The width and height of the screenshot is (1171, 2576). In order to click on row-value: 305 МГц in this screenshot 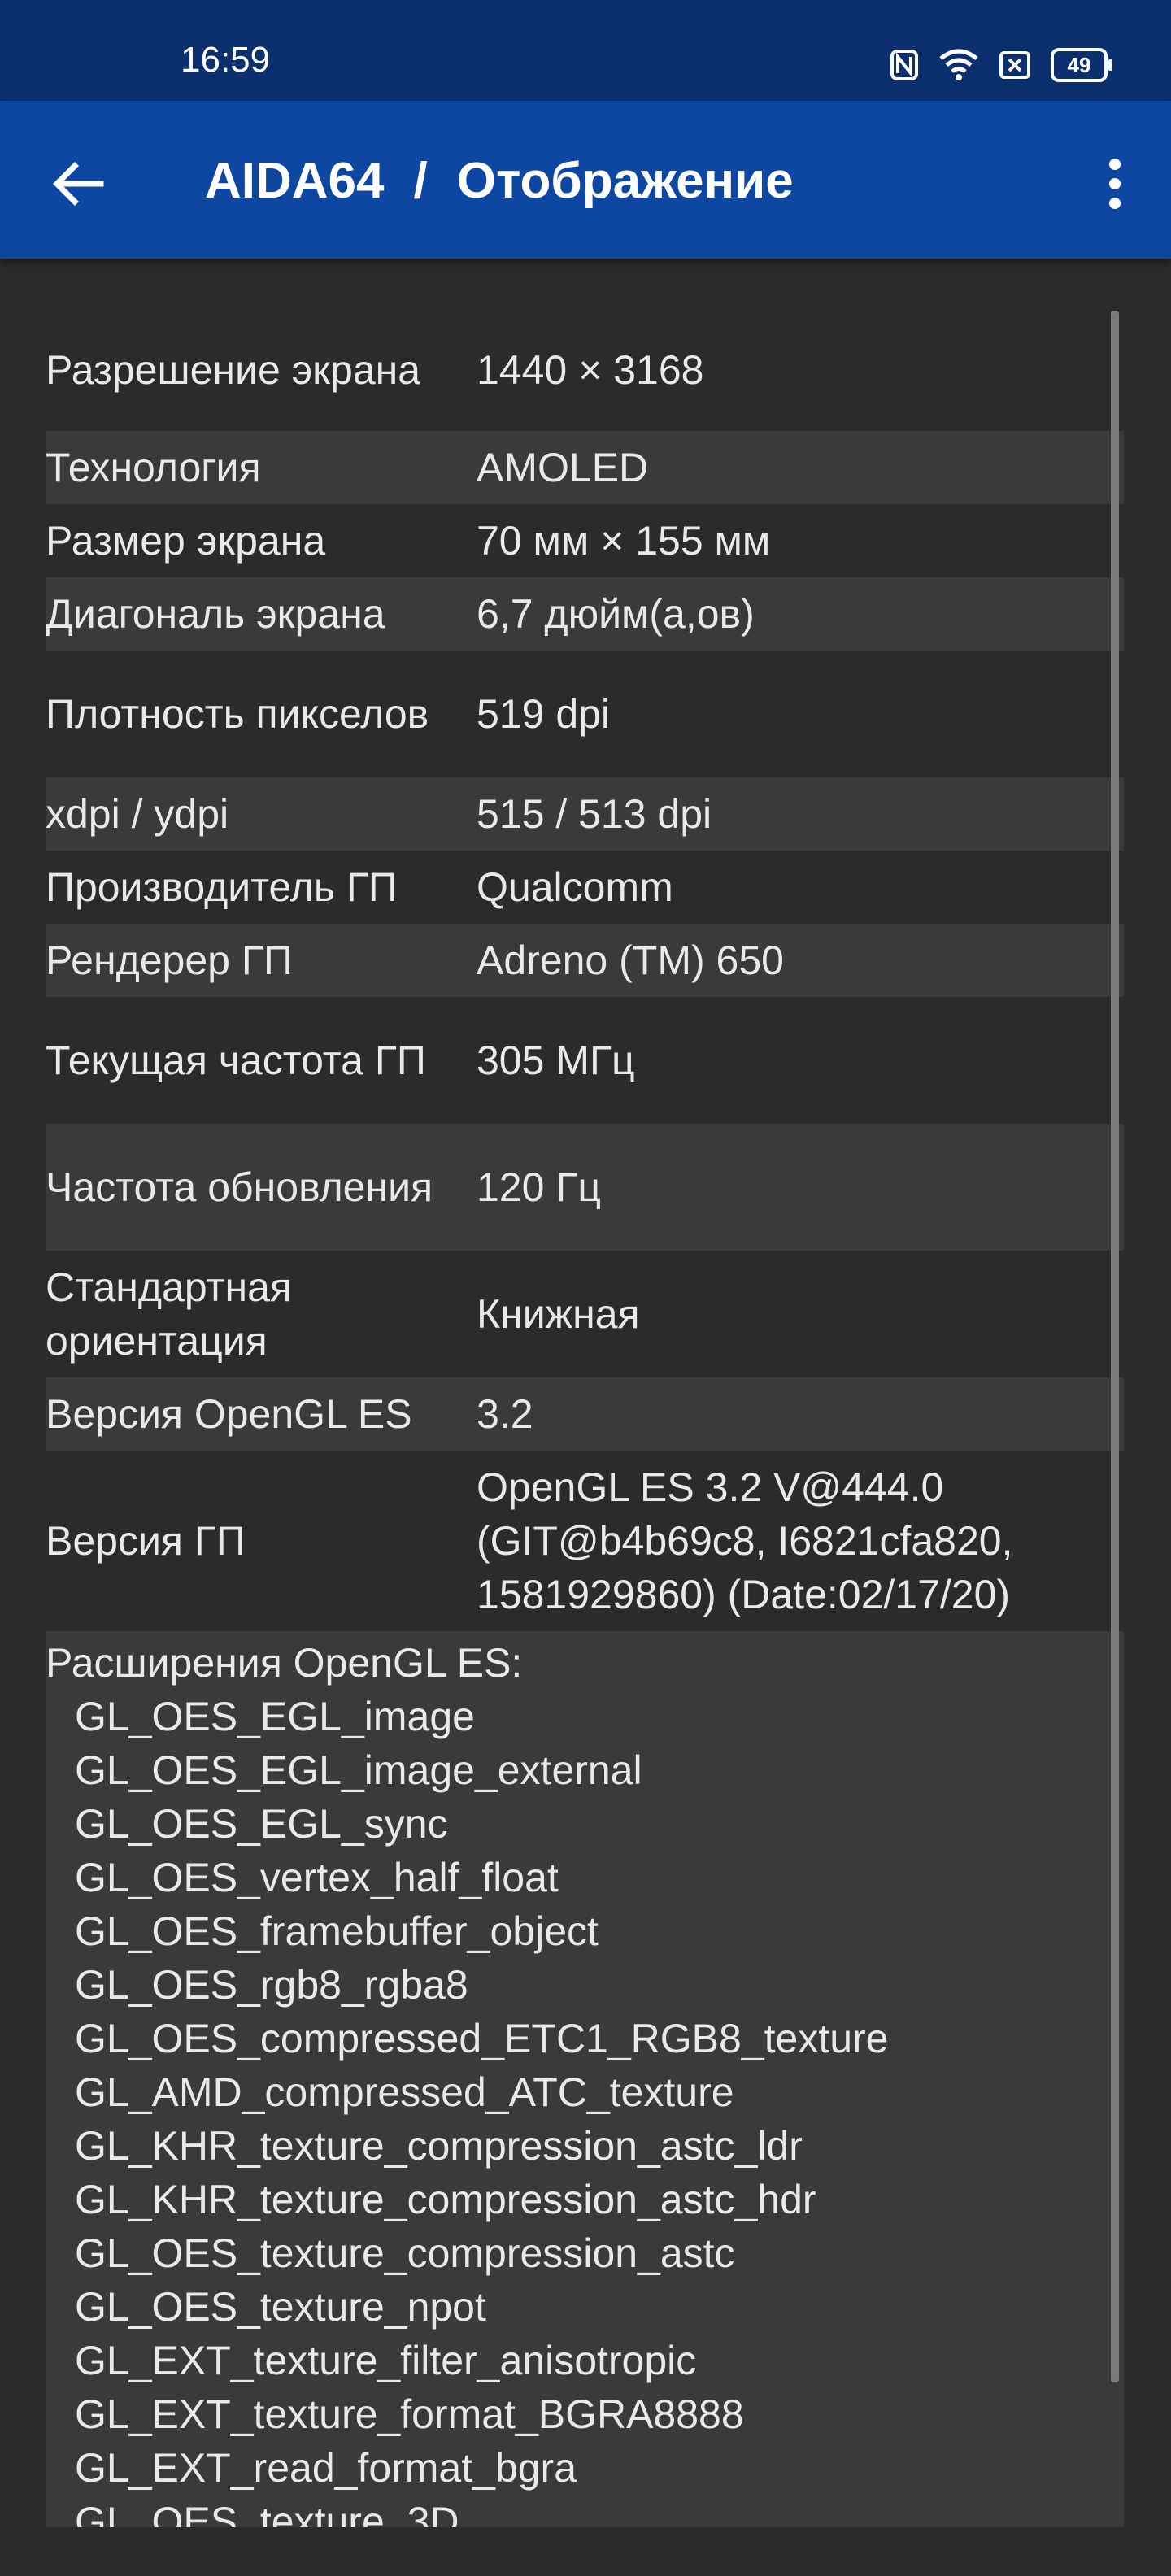, I will do `click(556, 1061)`.